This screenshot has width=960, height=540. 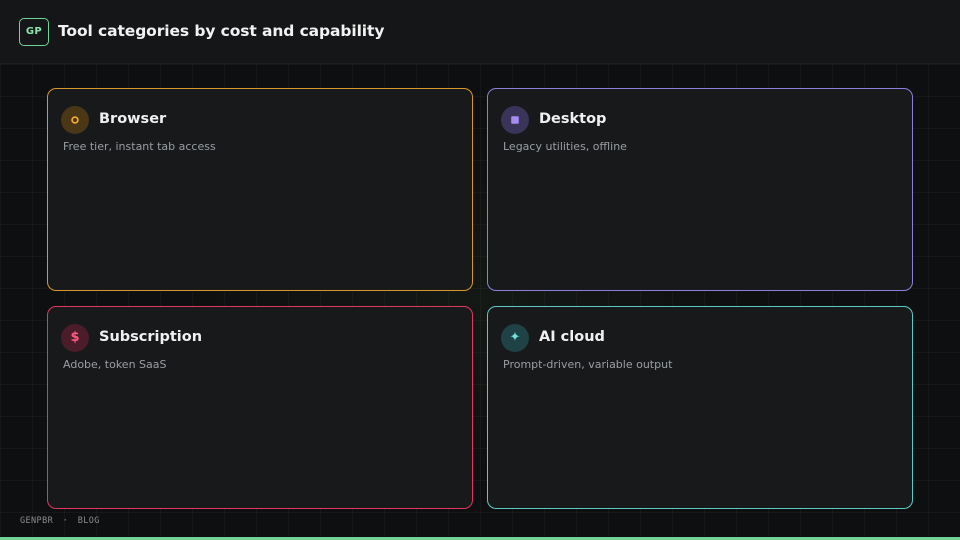 I want to click on ring-icon-graphic, so click(x=75, y=120).